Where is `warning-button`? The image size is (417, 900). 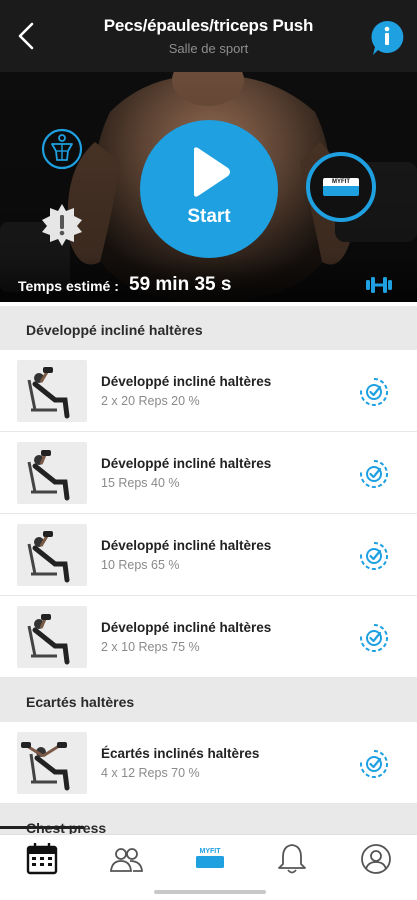
warning-button is located at coordinates (62, 224).